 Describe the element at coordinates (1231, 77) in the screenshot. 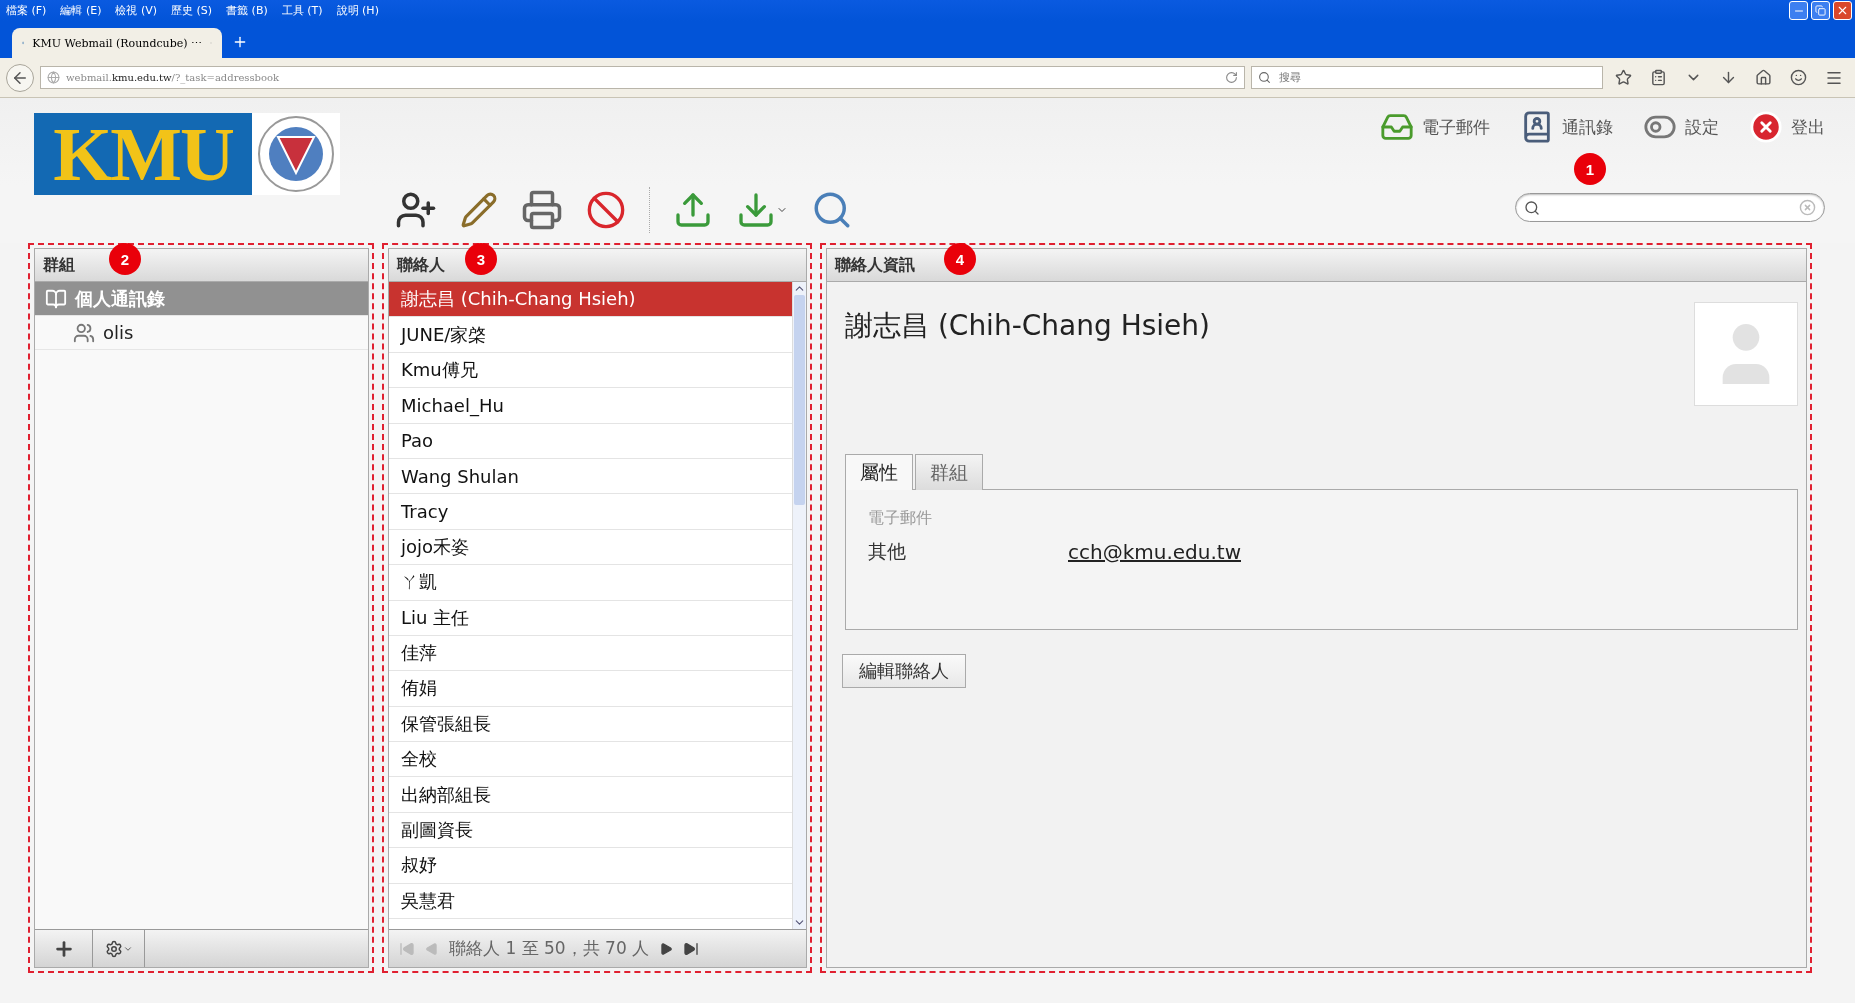

I see `reload-icon` at that location.